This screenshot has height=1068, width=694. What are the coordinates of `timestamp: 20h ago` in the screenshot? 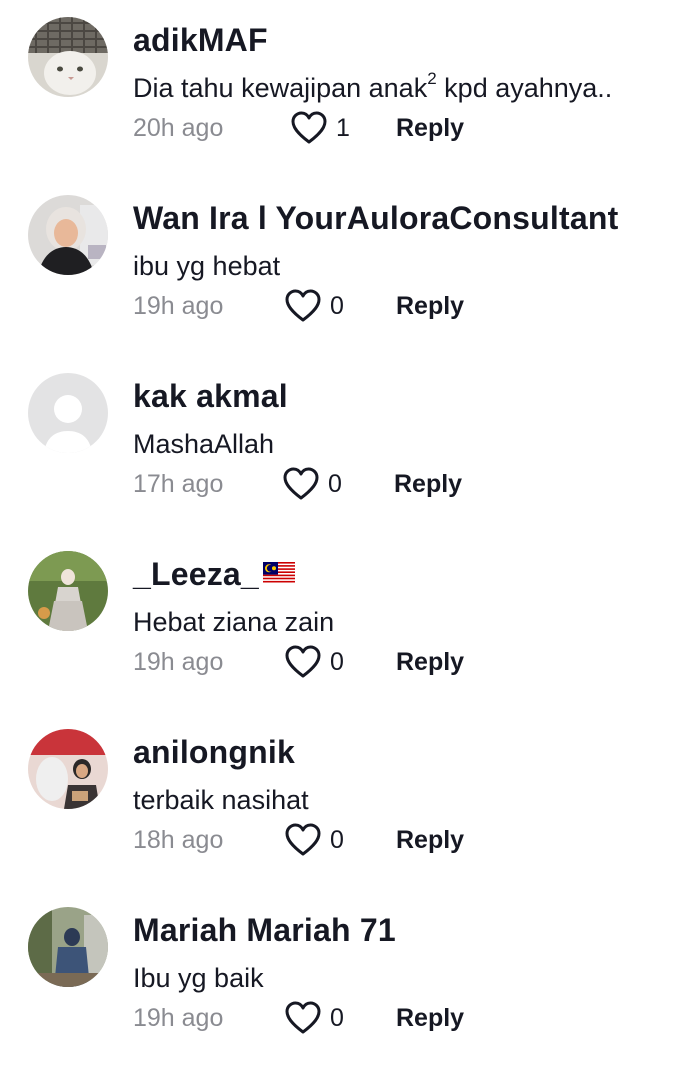 It's located at (178, 128).